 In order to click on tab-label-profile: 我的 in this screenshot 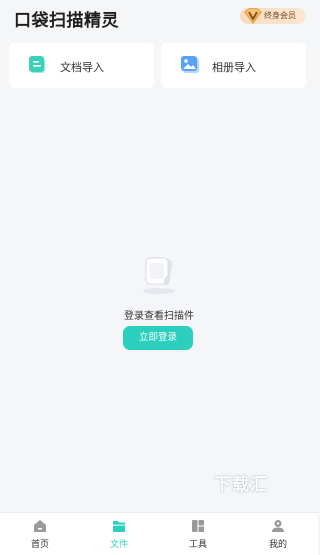, I will do `click(277, 544)`.